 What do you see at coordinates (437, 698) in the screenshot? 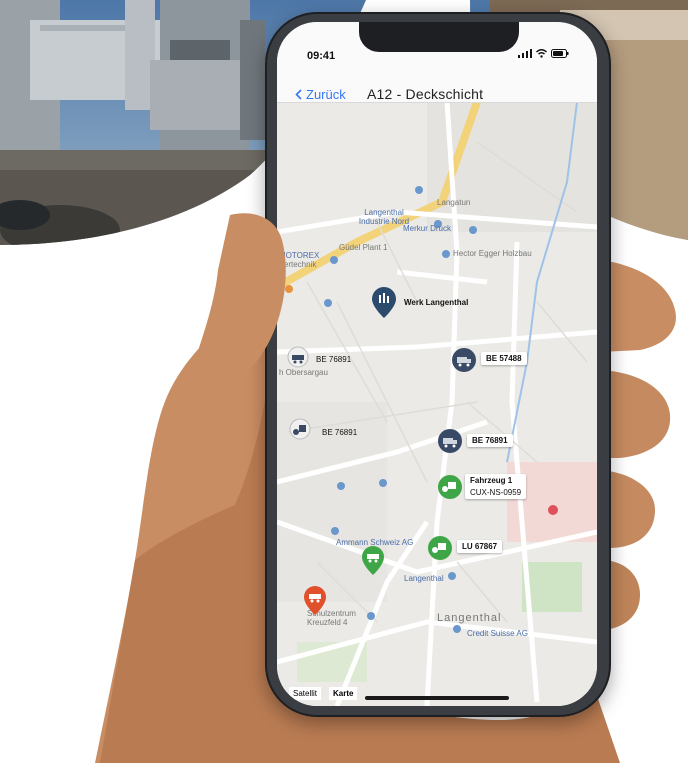
I see `home-indicator` at bounding box center [437, 698].